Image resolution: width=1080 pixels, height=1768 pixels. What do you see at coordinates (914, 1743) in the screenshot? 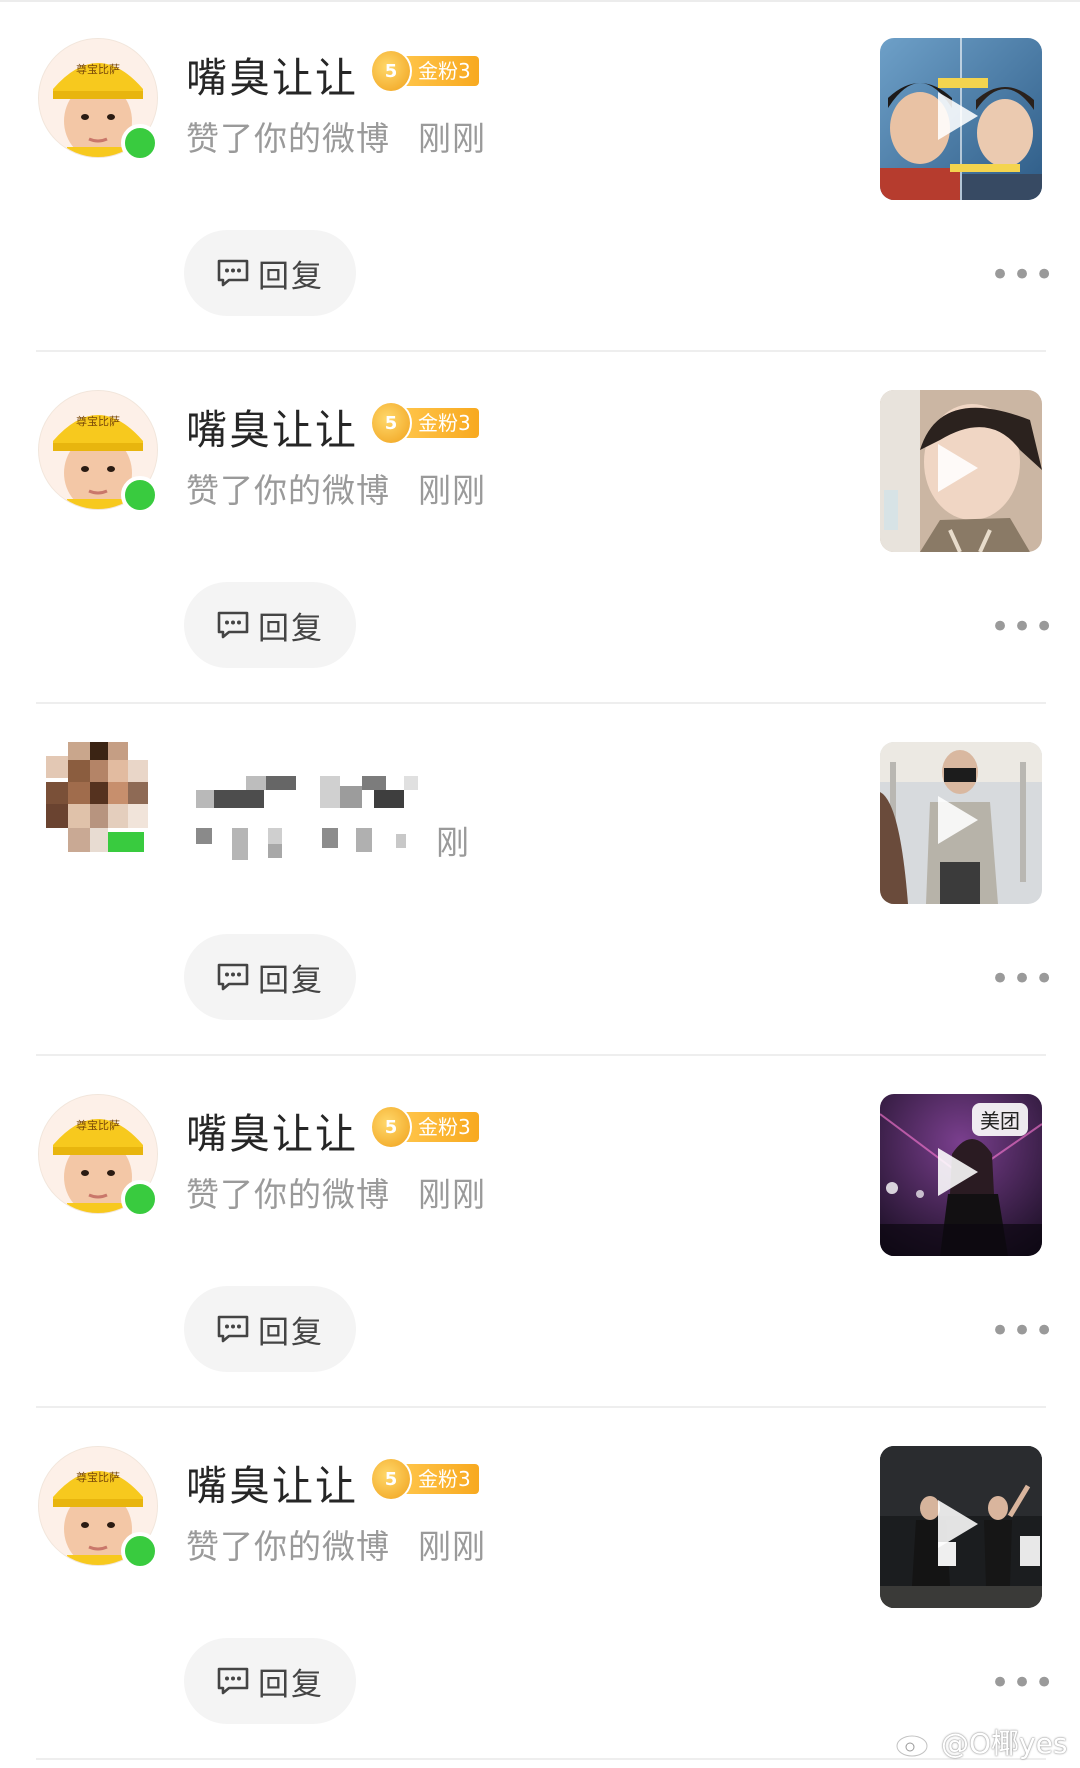
I see `weibo-logo-icon` at bounding box center [914, 1743].